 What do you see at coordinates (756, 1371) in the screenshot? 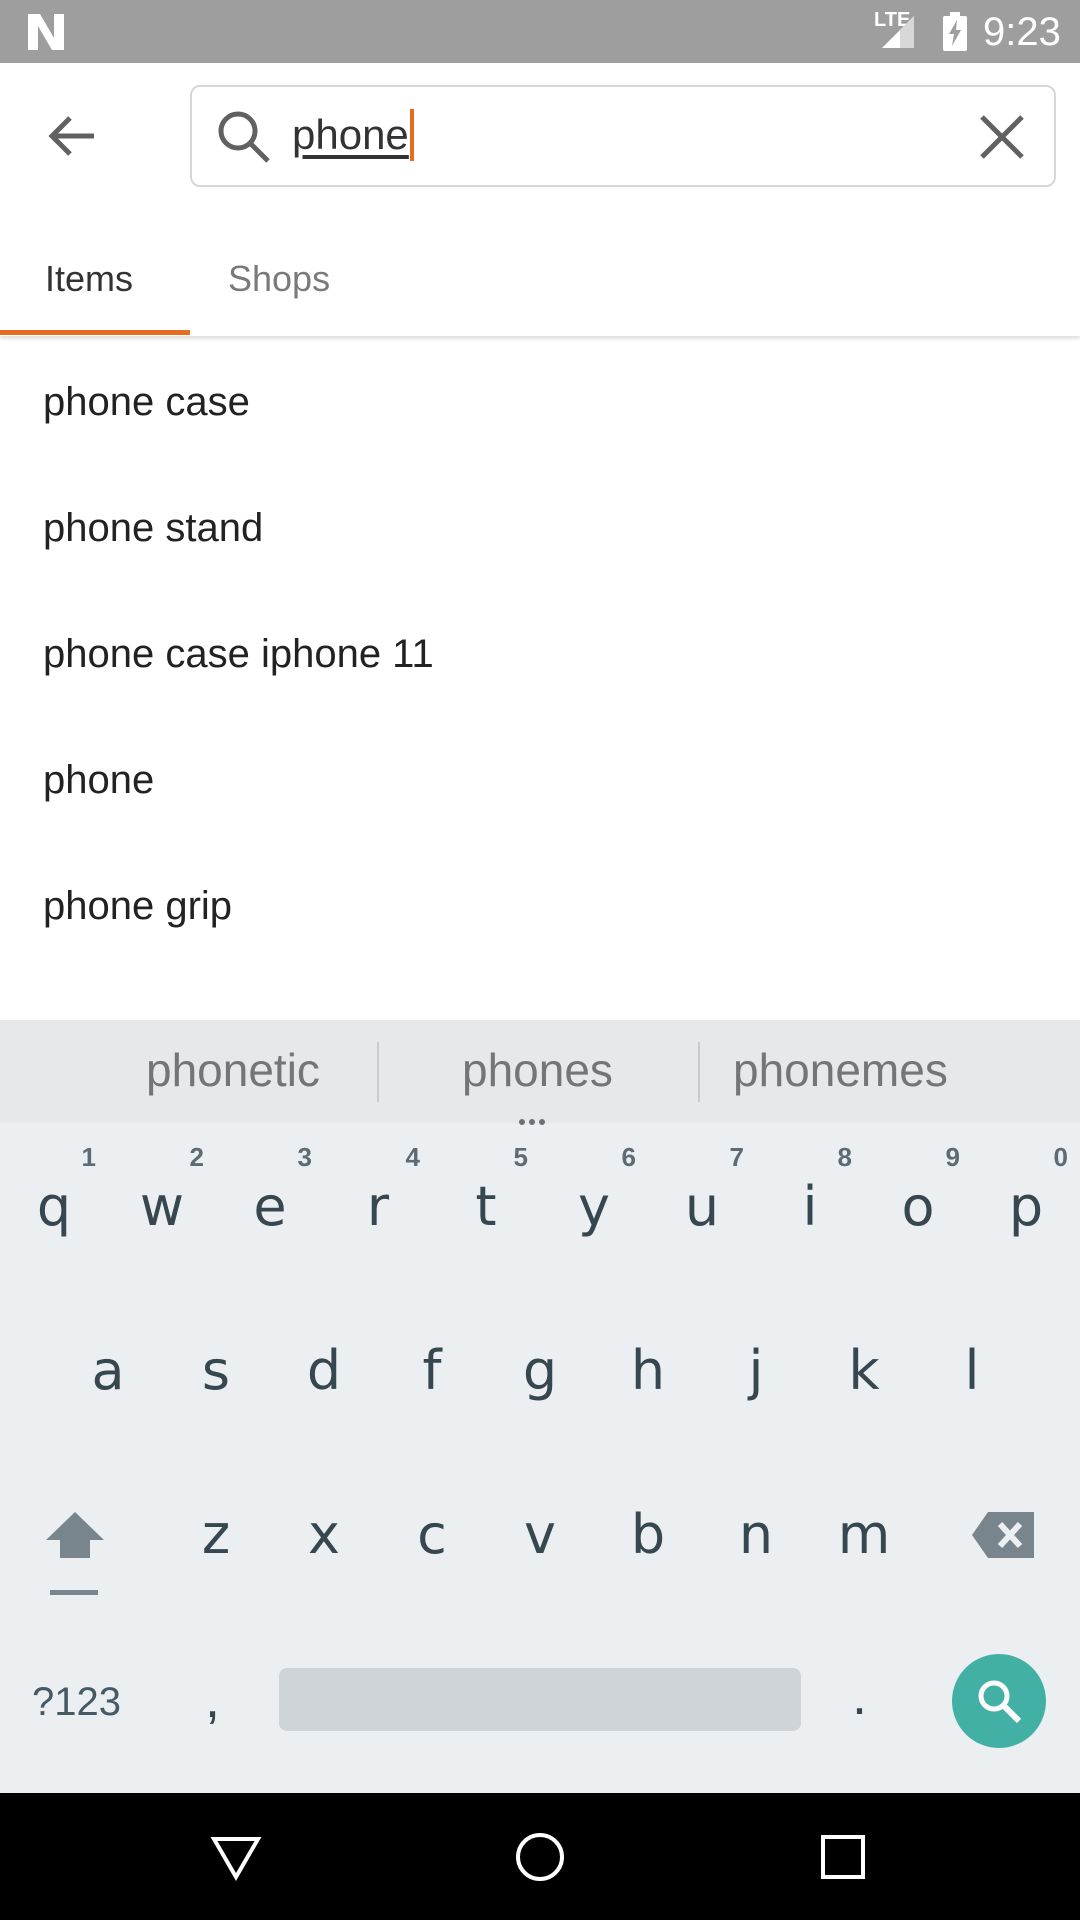
I see `key-j: j` at bounding box center [756, 1371].